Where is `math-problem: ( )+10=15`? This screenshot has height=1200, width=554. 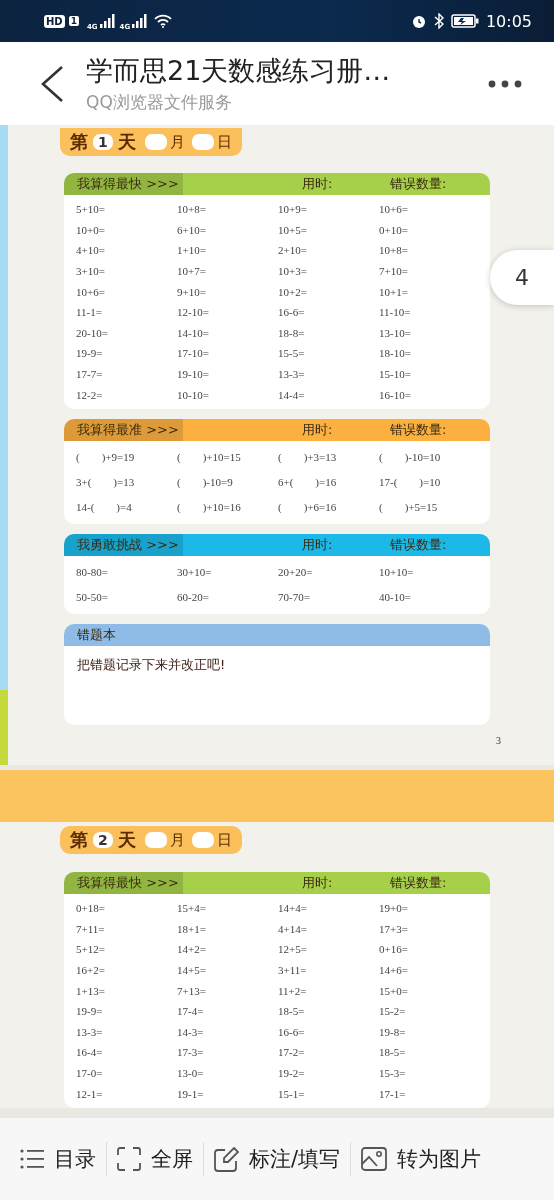 math-problem: ( )+10=15 is located at coordinates (209, 457).